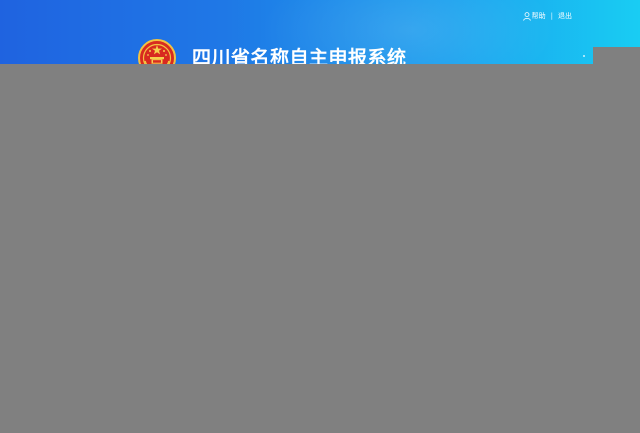 The height and width of the screenshot is (433, 640). I want to click on help-link: 帮助, so click(539, 16).